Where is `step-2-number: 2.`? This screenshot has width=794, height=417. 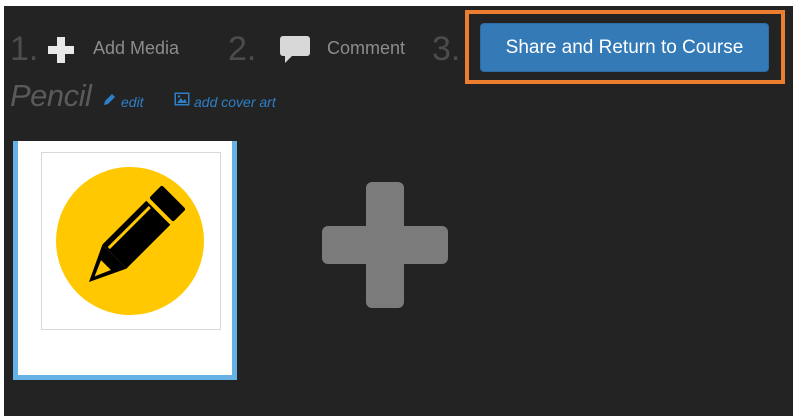 step-2-number: 2. is located at coordinates (242, 49).